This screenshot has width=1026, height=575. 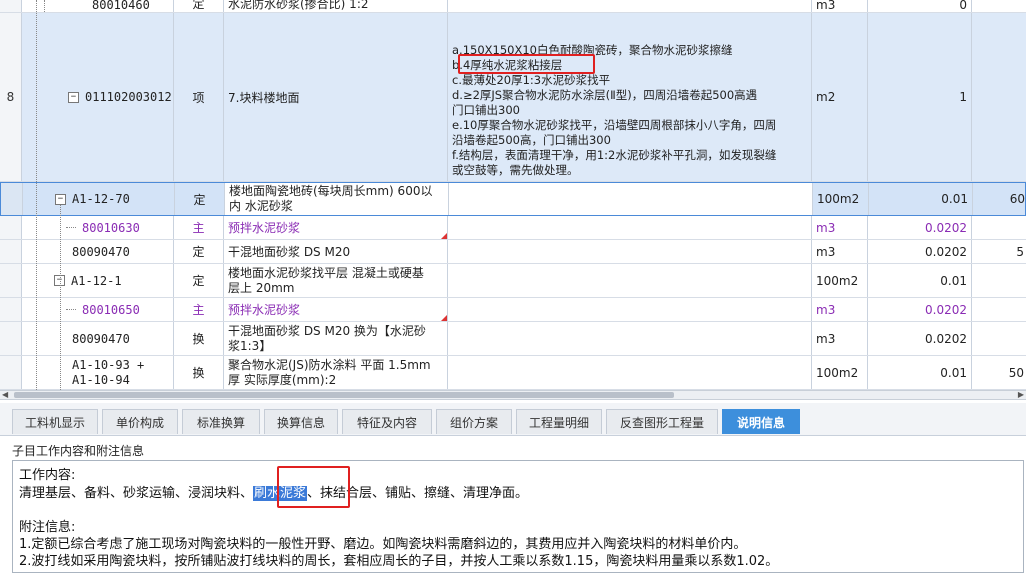 I want to click on table-row: 80010460 定 水泥防水砂浆(掺合比) 1:2 m3 0, so click(x=513, y=6).